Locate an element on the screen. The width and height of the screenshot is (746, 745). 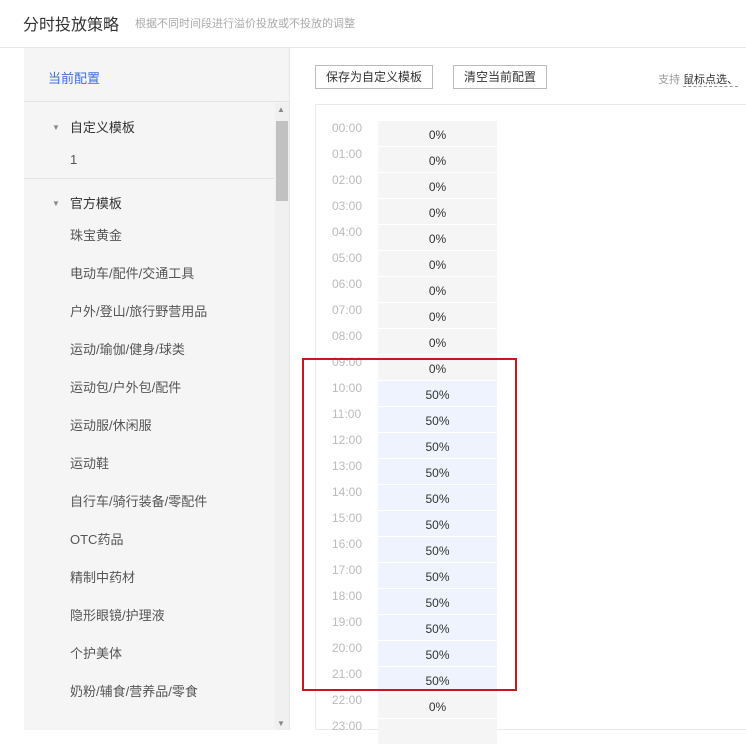
header: 分时投放策略 根据不同时间段进行溢价投放或不投放的调整 is located at coordinates (373, 24).